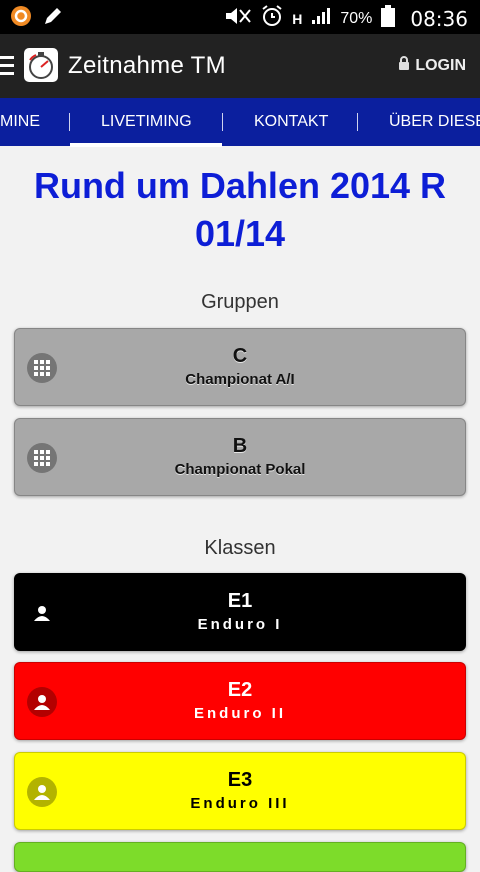  I want to click on alarm-icon, so click(272, 19).